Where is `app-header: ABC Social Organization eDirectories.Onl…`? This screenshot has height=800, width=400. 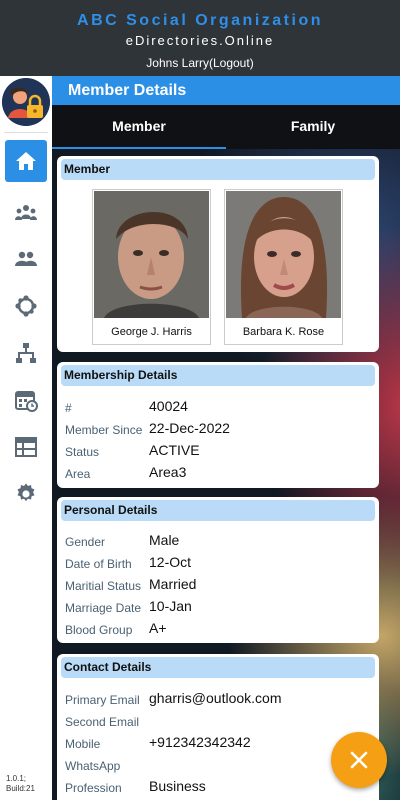
app-header: ABC Social Organization eDirectories.Onl… is located at coordinates (200, 38).